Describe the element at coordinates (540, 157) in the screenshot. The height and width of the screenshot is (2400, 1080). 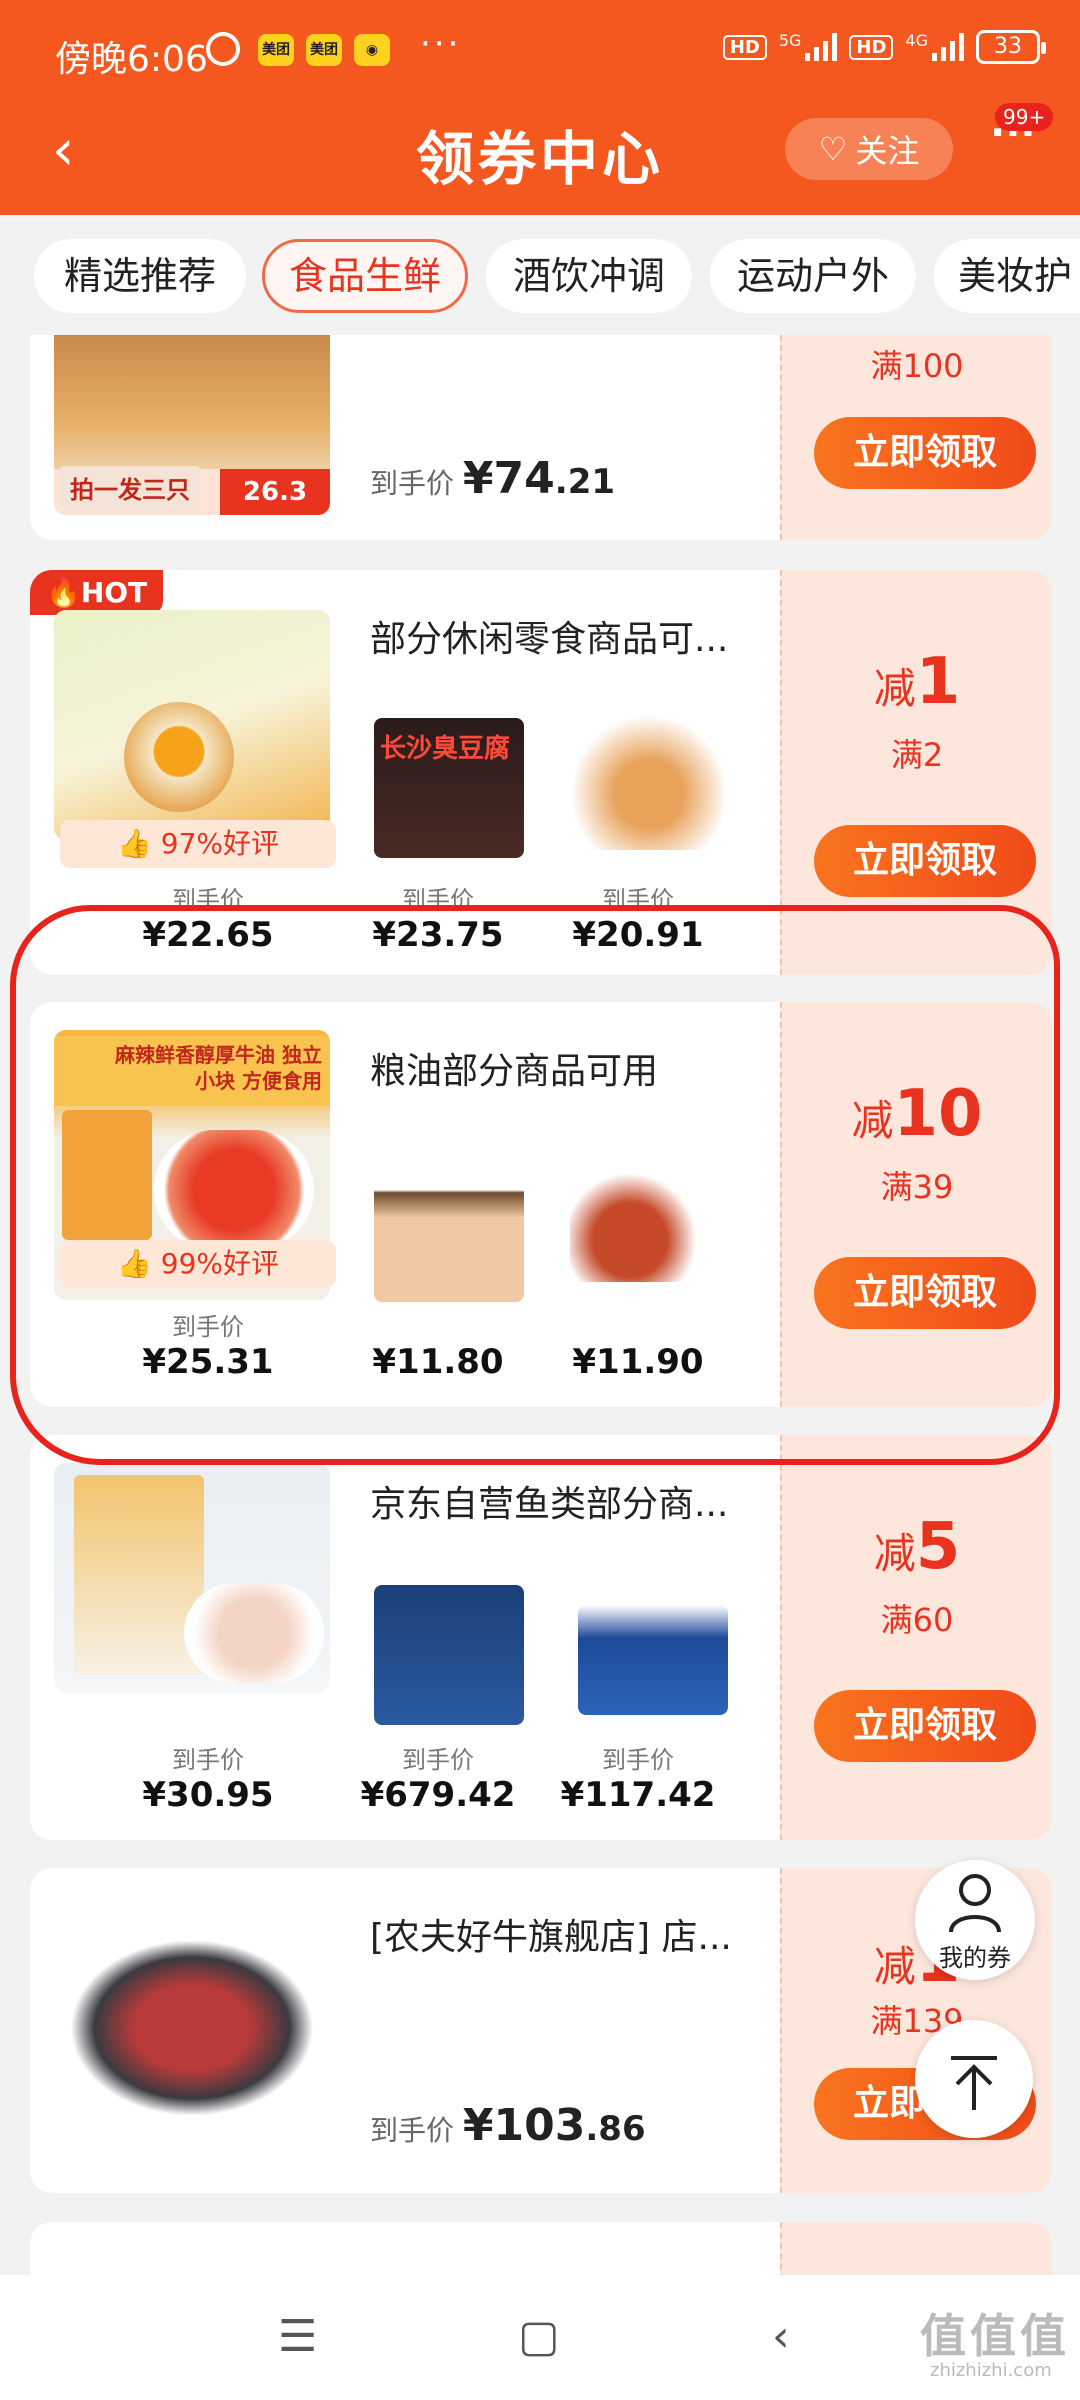
I see `nav-bar: ‹ 领券中心 ♡ 关注 ··· 99+` at that location.